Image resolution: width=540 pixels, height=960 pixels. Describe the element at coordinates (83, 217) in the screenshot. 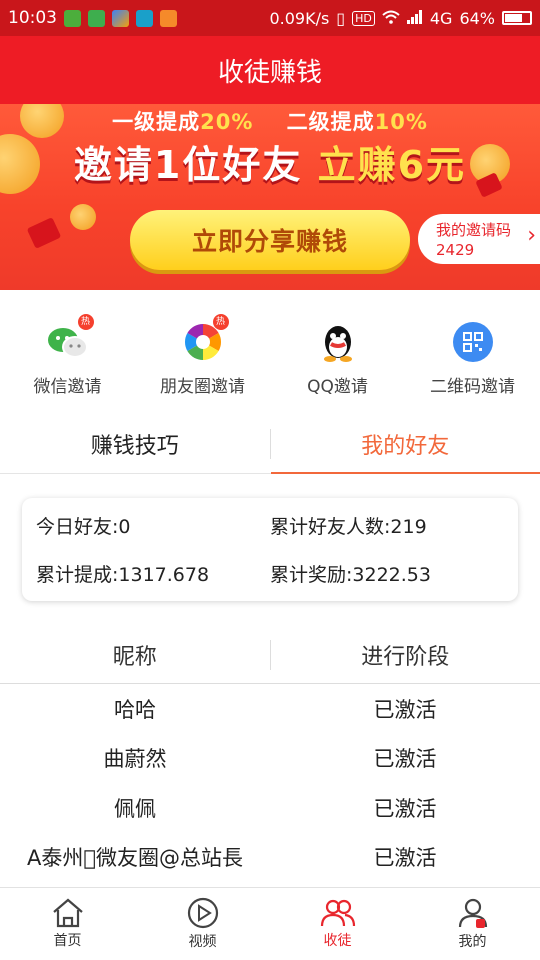

I see `coin-decoration` at that location.